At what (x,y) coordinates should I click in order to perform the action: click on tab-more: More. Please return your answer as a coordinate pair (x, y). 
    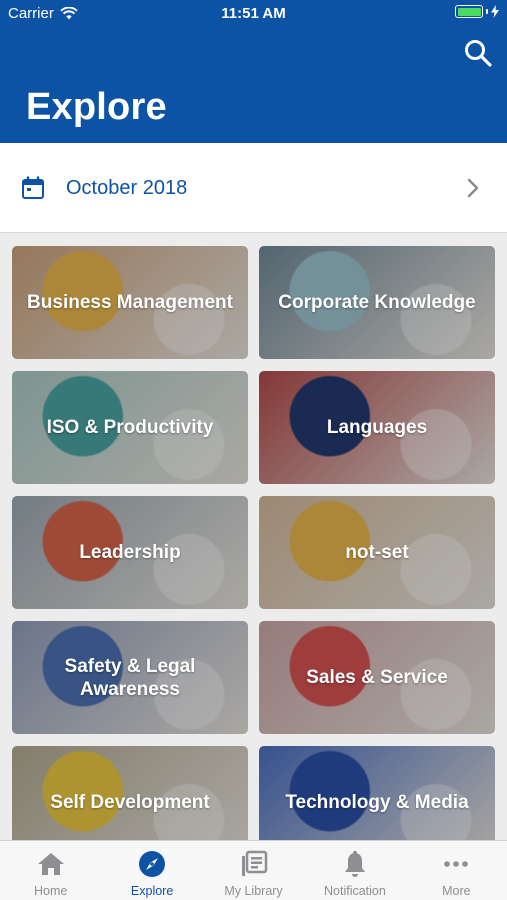
    Looking at the image, I should click on (456, 870).